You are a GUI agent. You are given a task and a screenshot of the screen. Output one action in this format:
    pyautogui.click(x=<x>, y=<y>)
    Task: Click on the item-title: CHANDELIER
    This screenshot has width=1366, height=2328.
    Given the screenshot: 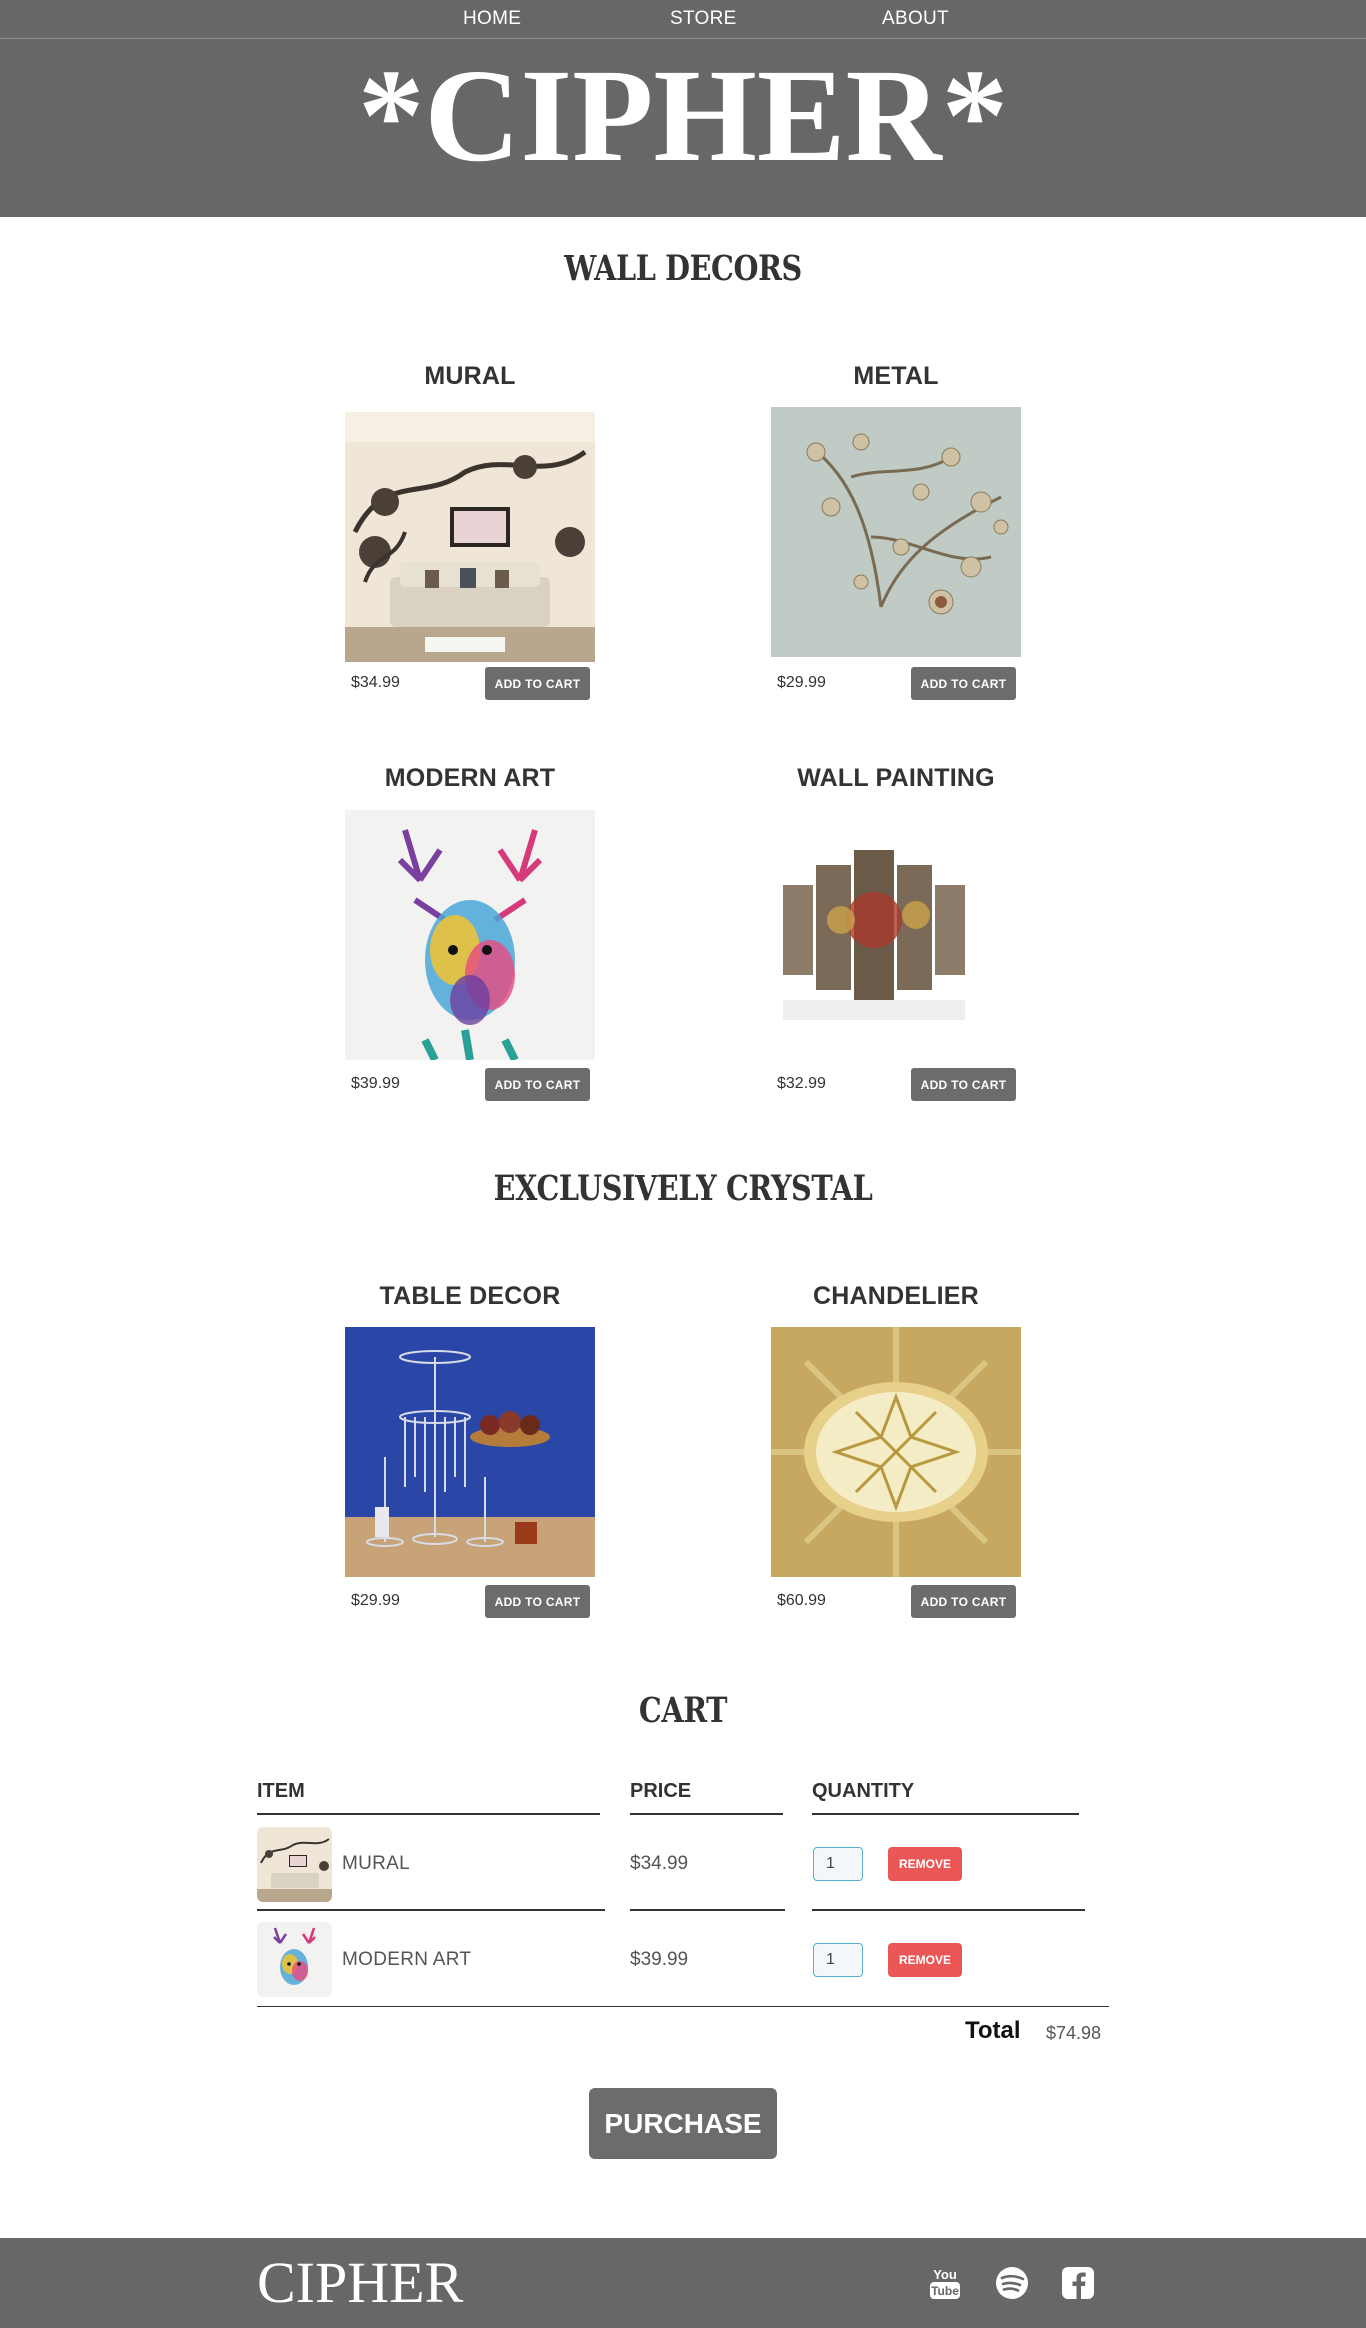 What is the action you would take?
    pyautogui.click(x=896, y=1296)
    